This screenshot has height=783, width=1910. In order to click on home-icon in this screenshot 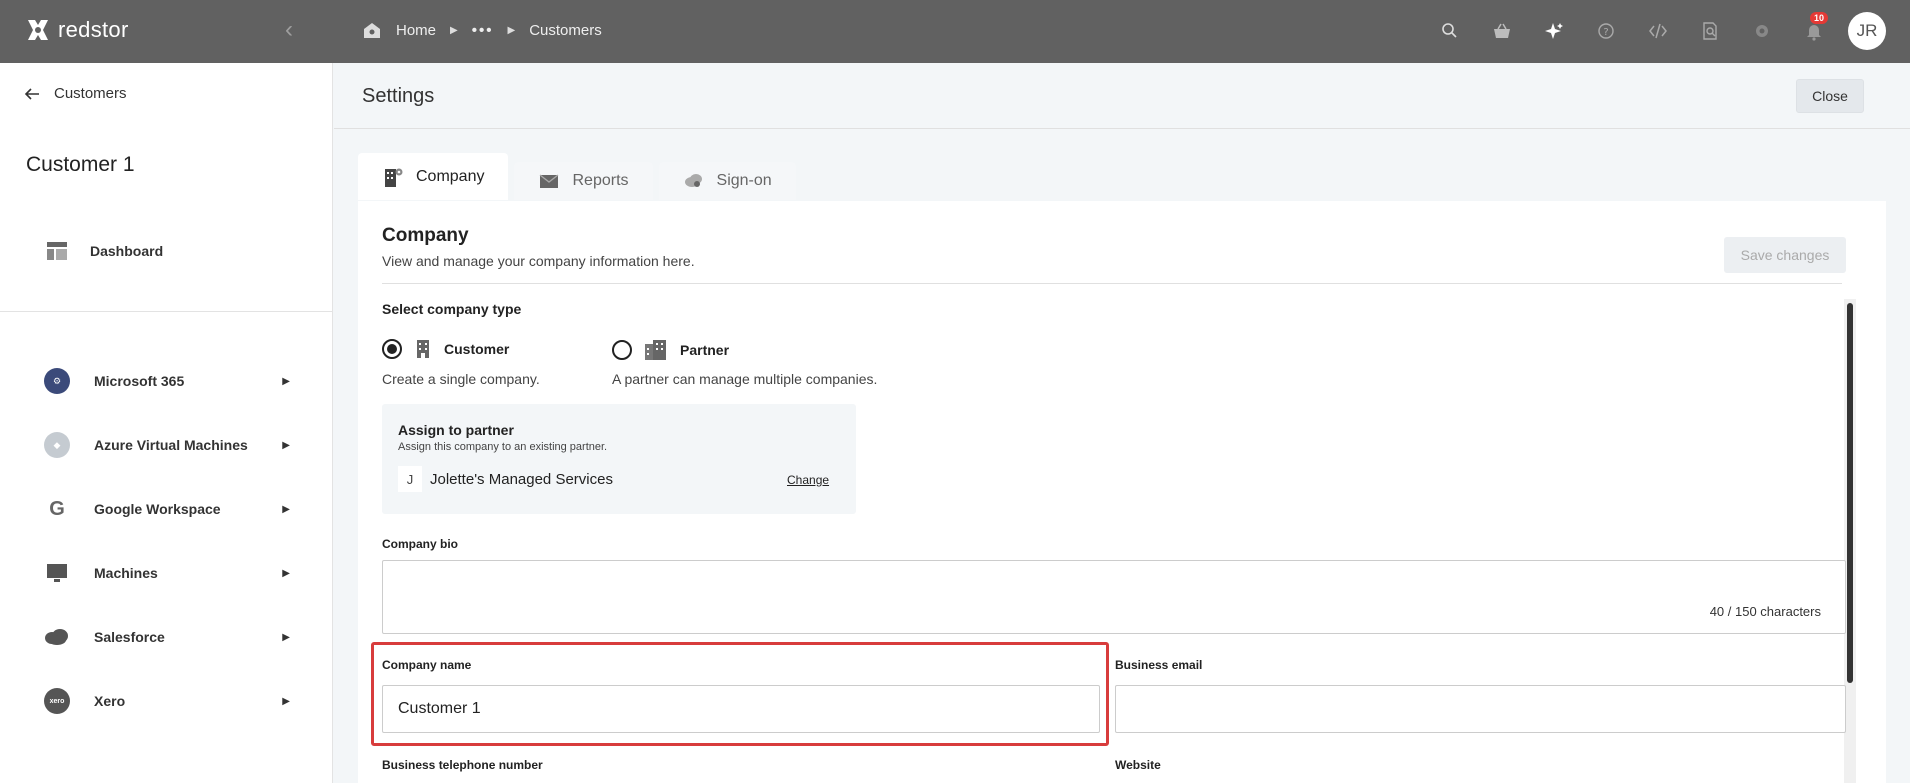, I will do `click(372, 30)`.